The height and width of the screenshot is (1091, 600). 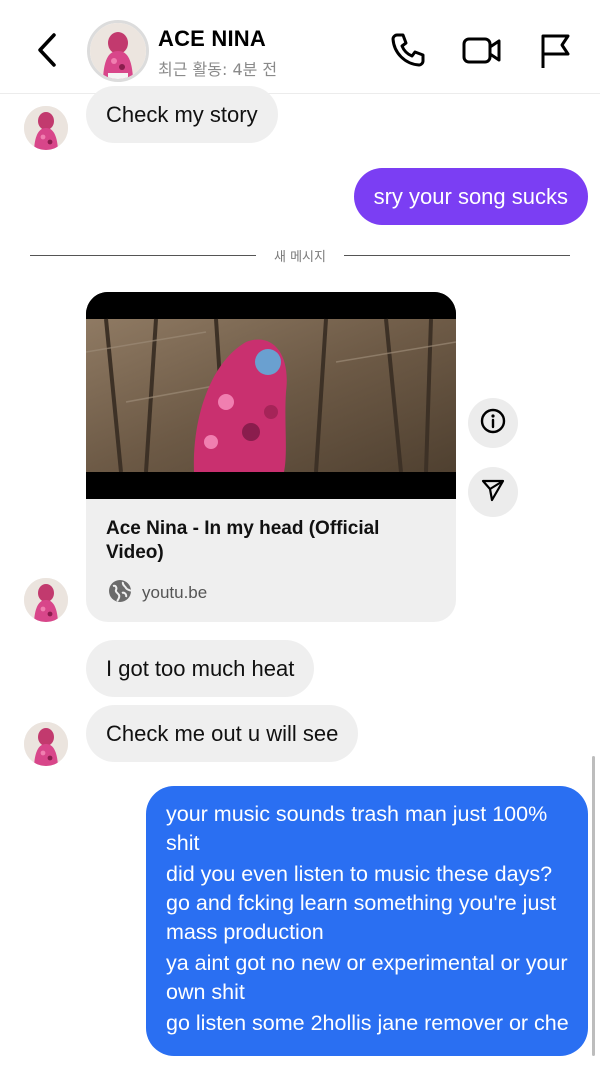 What do you see at coordinates (271, 541) in the screenshot?
I see `link-title: Ace Nina - In my head (Official Video)` at bounding box center [271, 541].